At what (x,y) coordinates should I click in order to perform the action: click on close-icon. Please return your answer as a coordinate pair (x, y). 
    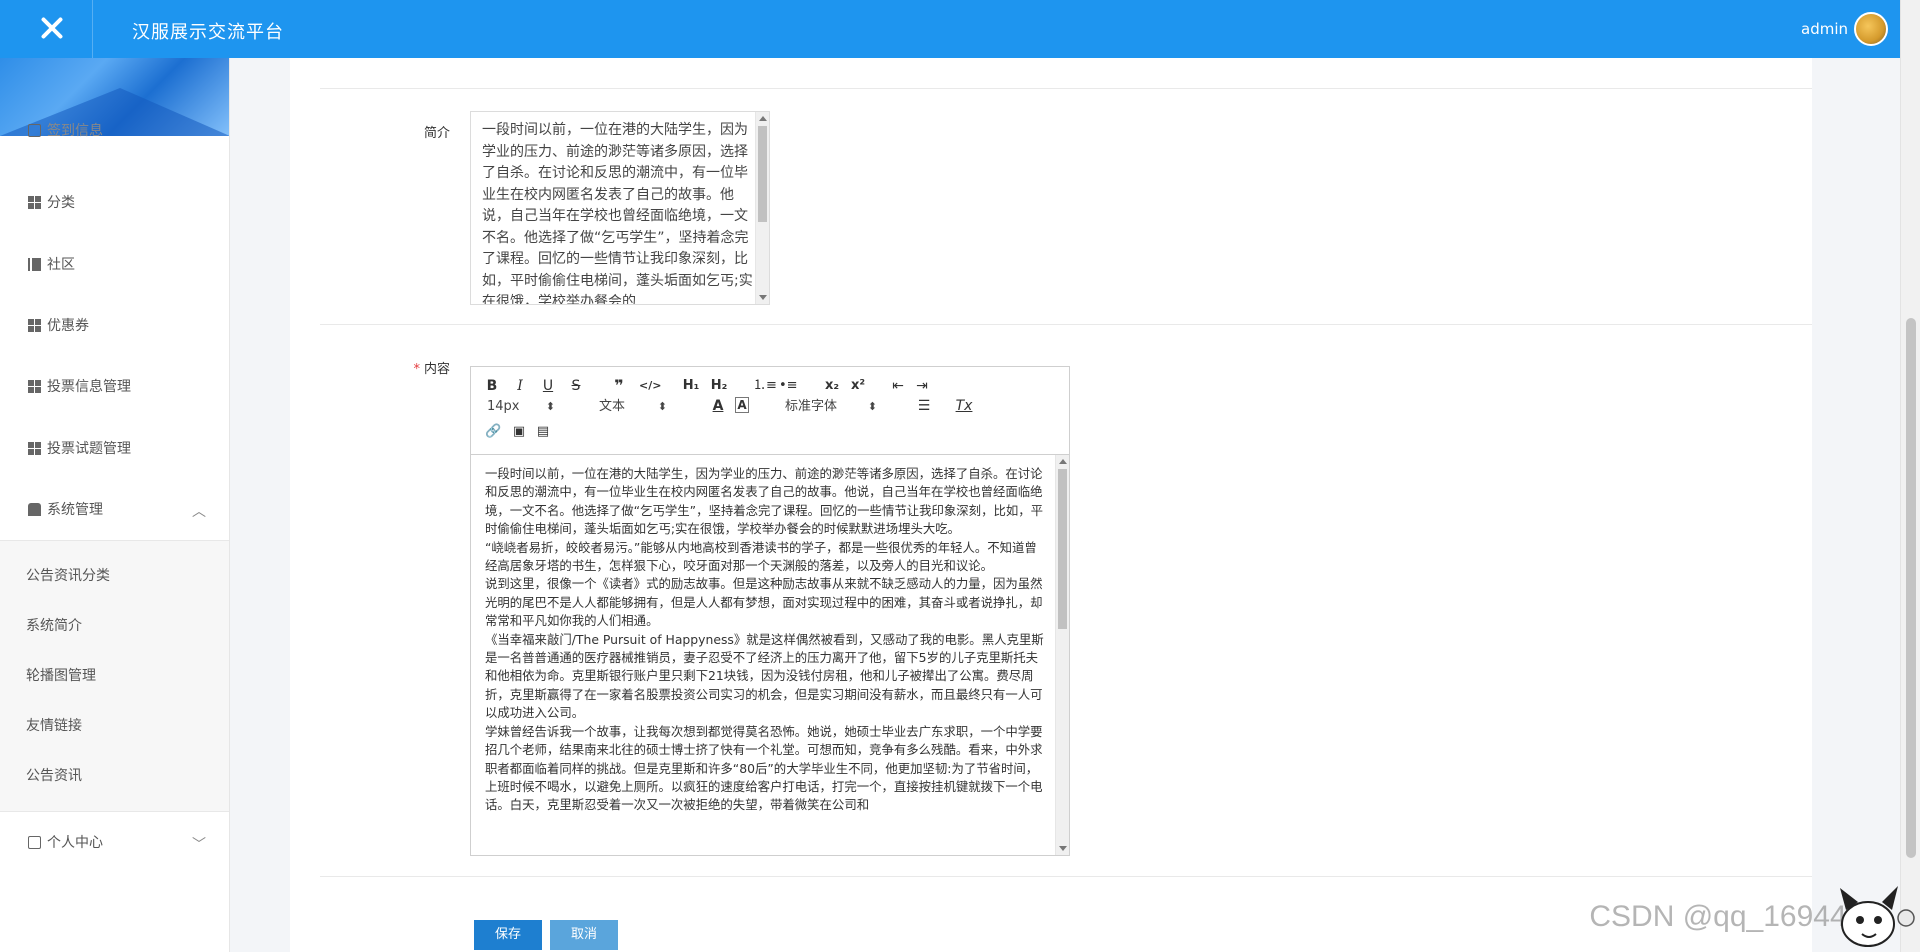
    Looking at the image, I should click on (52, 28).